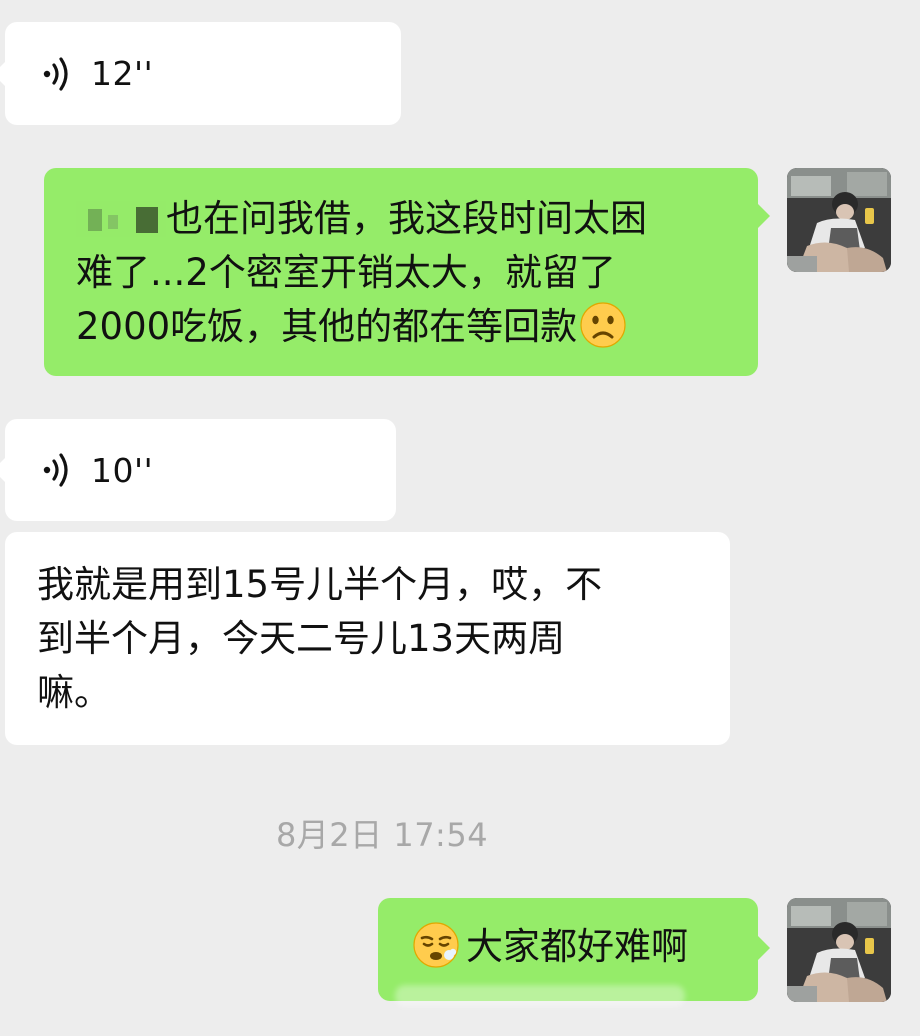 The height and width of the screenshot is (1036, 920). Describe the element at coordinates (198, 470) in the screenshot. I see `voice-message-3: 10''` at that location.